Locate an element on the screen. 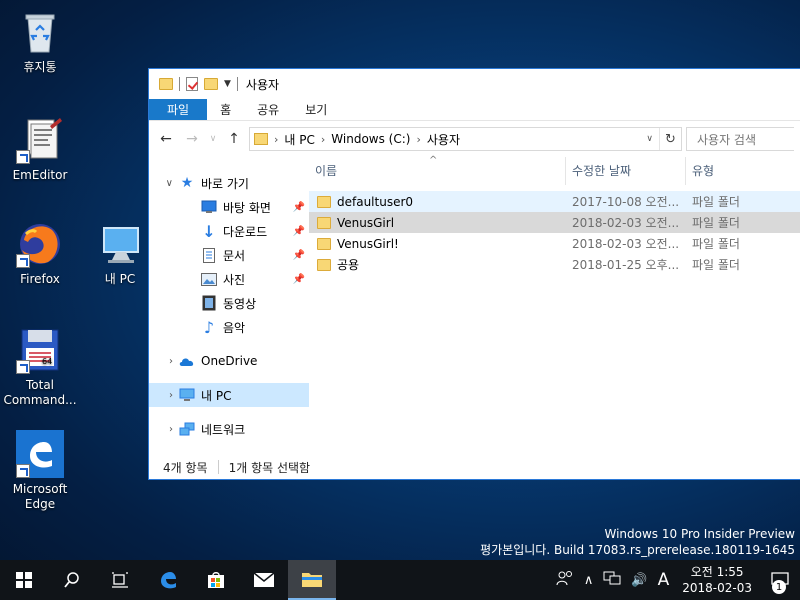  watermark-line-1: Windows 10 Pro Insider Preview is located at coordinates (699, 534).